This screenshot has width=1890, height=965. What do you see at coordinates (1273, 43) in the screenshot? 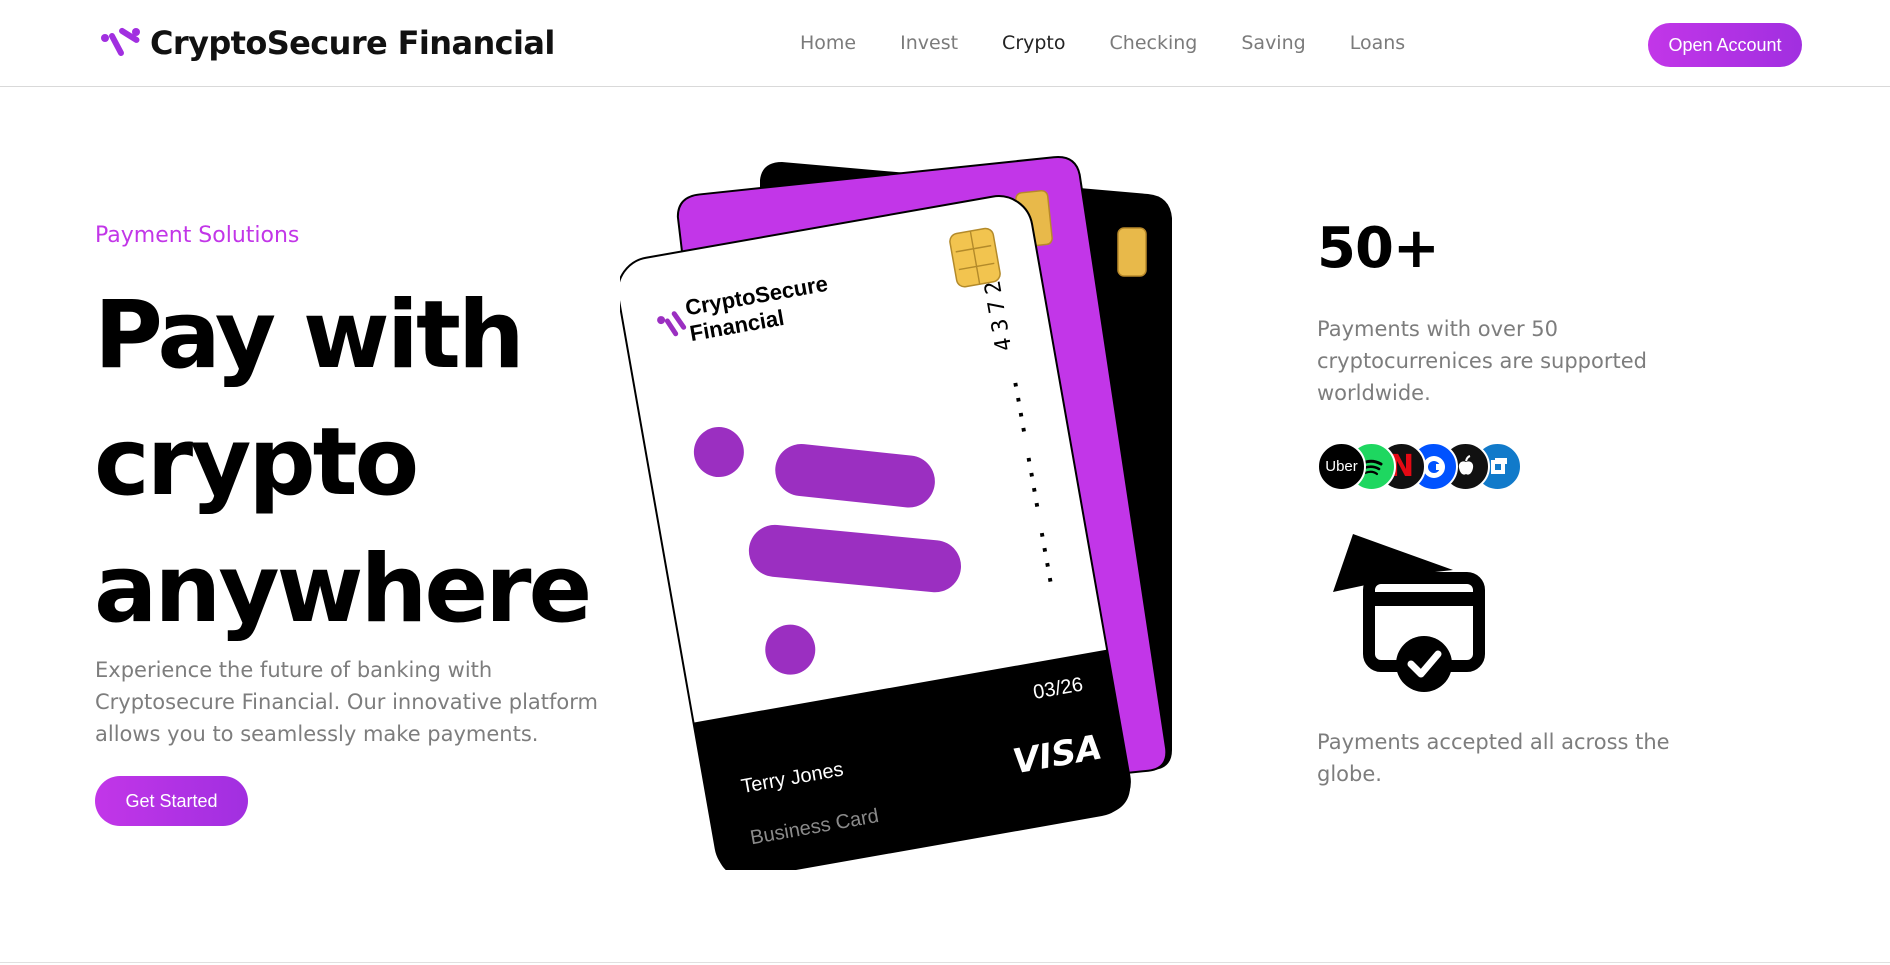
I see `nav-saving: Saving` at bounding box center [1273, 43].